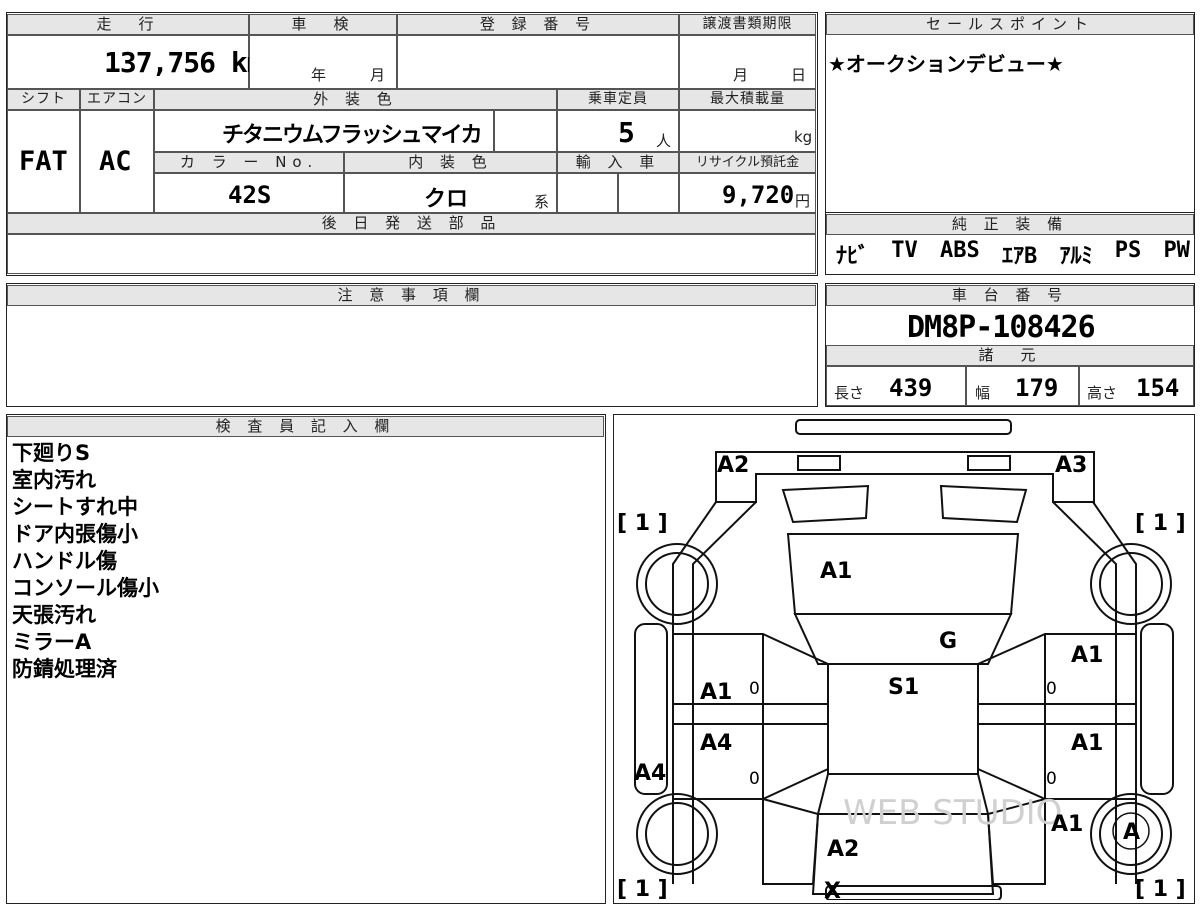  I want to click on inspector-line: 防錆処理済, so click(64, 669).